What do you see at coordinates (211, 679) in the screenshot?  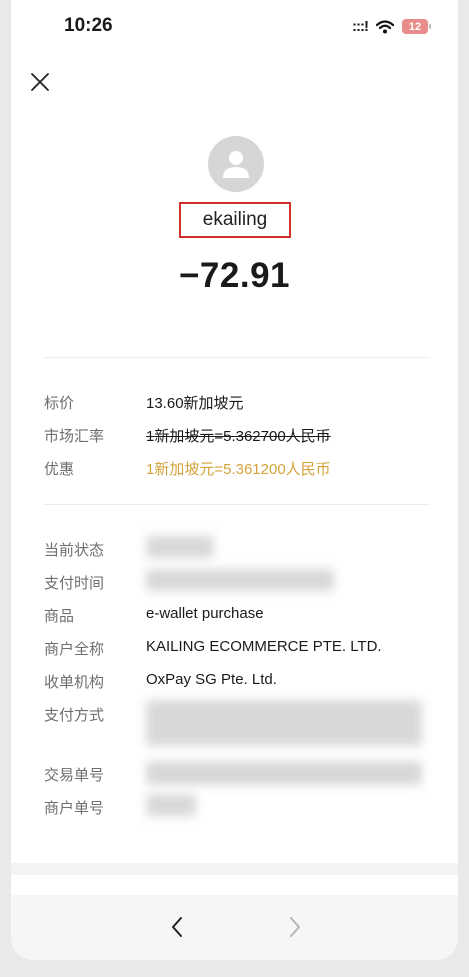 I see `row-value: OxPay SG Pte. Ltd.` at bounding box center [211, 679].